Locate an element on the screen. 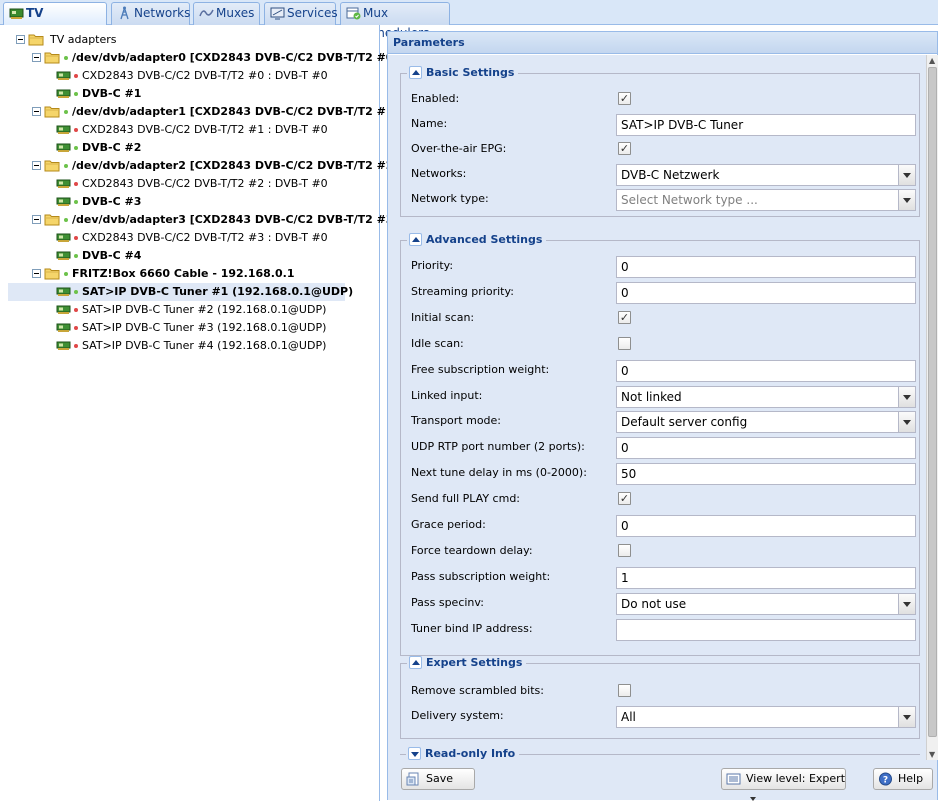 The width and height of the screenshot is (938, 809). tab-services: Services is located at coordinates (301, 13).